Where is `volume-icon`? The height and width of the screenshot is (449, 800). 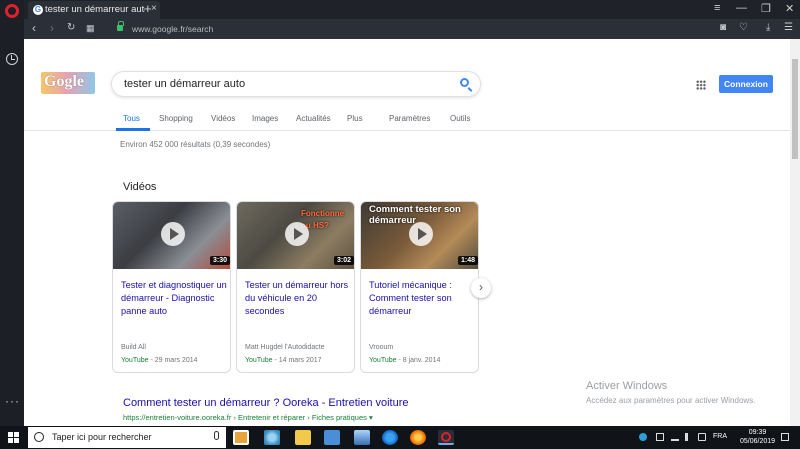
volume-icon is located at coordinates (689, 437).